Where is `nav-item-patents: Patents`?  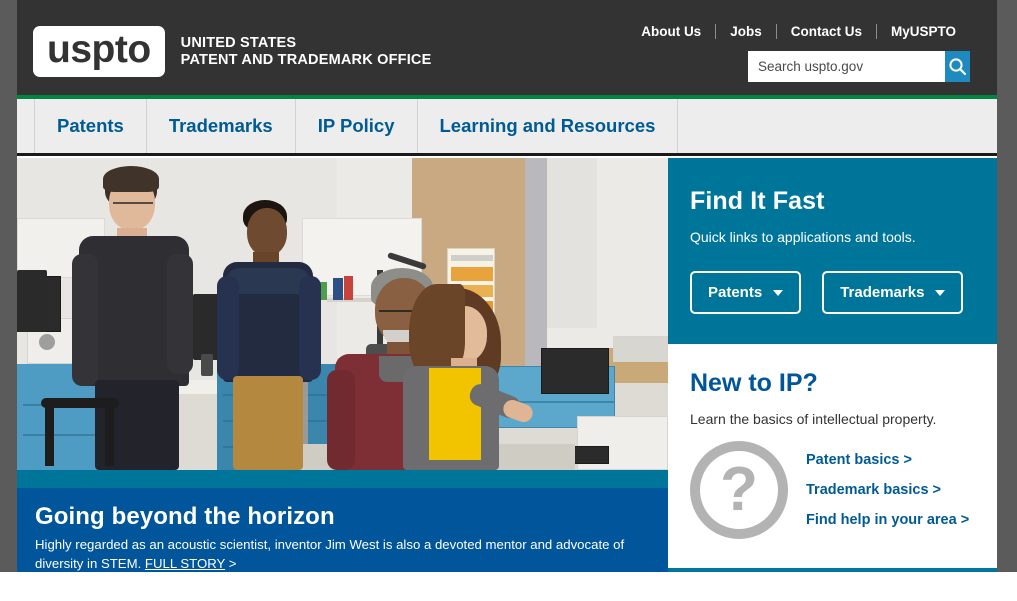
nav-item-patents: Patents is located at coordinates (91, 126).